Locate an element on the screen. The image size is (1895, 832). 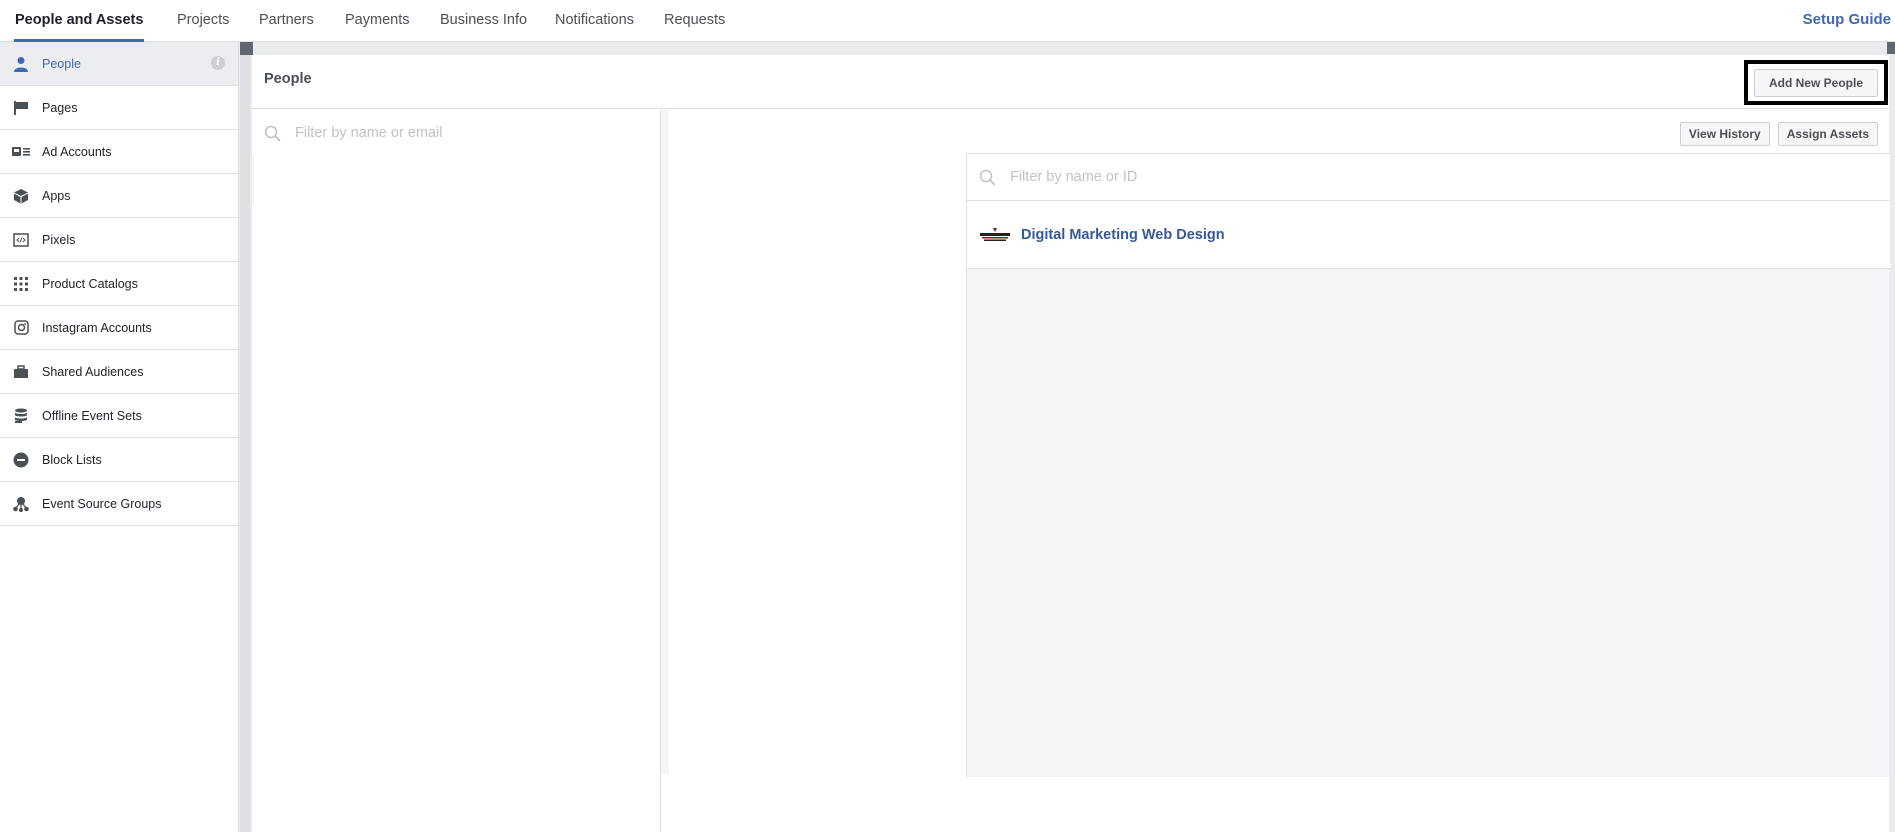
sidebar-item-label: People is located at coordinates (61, 63).